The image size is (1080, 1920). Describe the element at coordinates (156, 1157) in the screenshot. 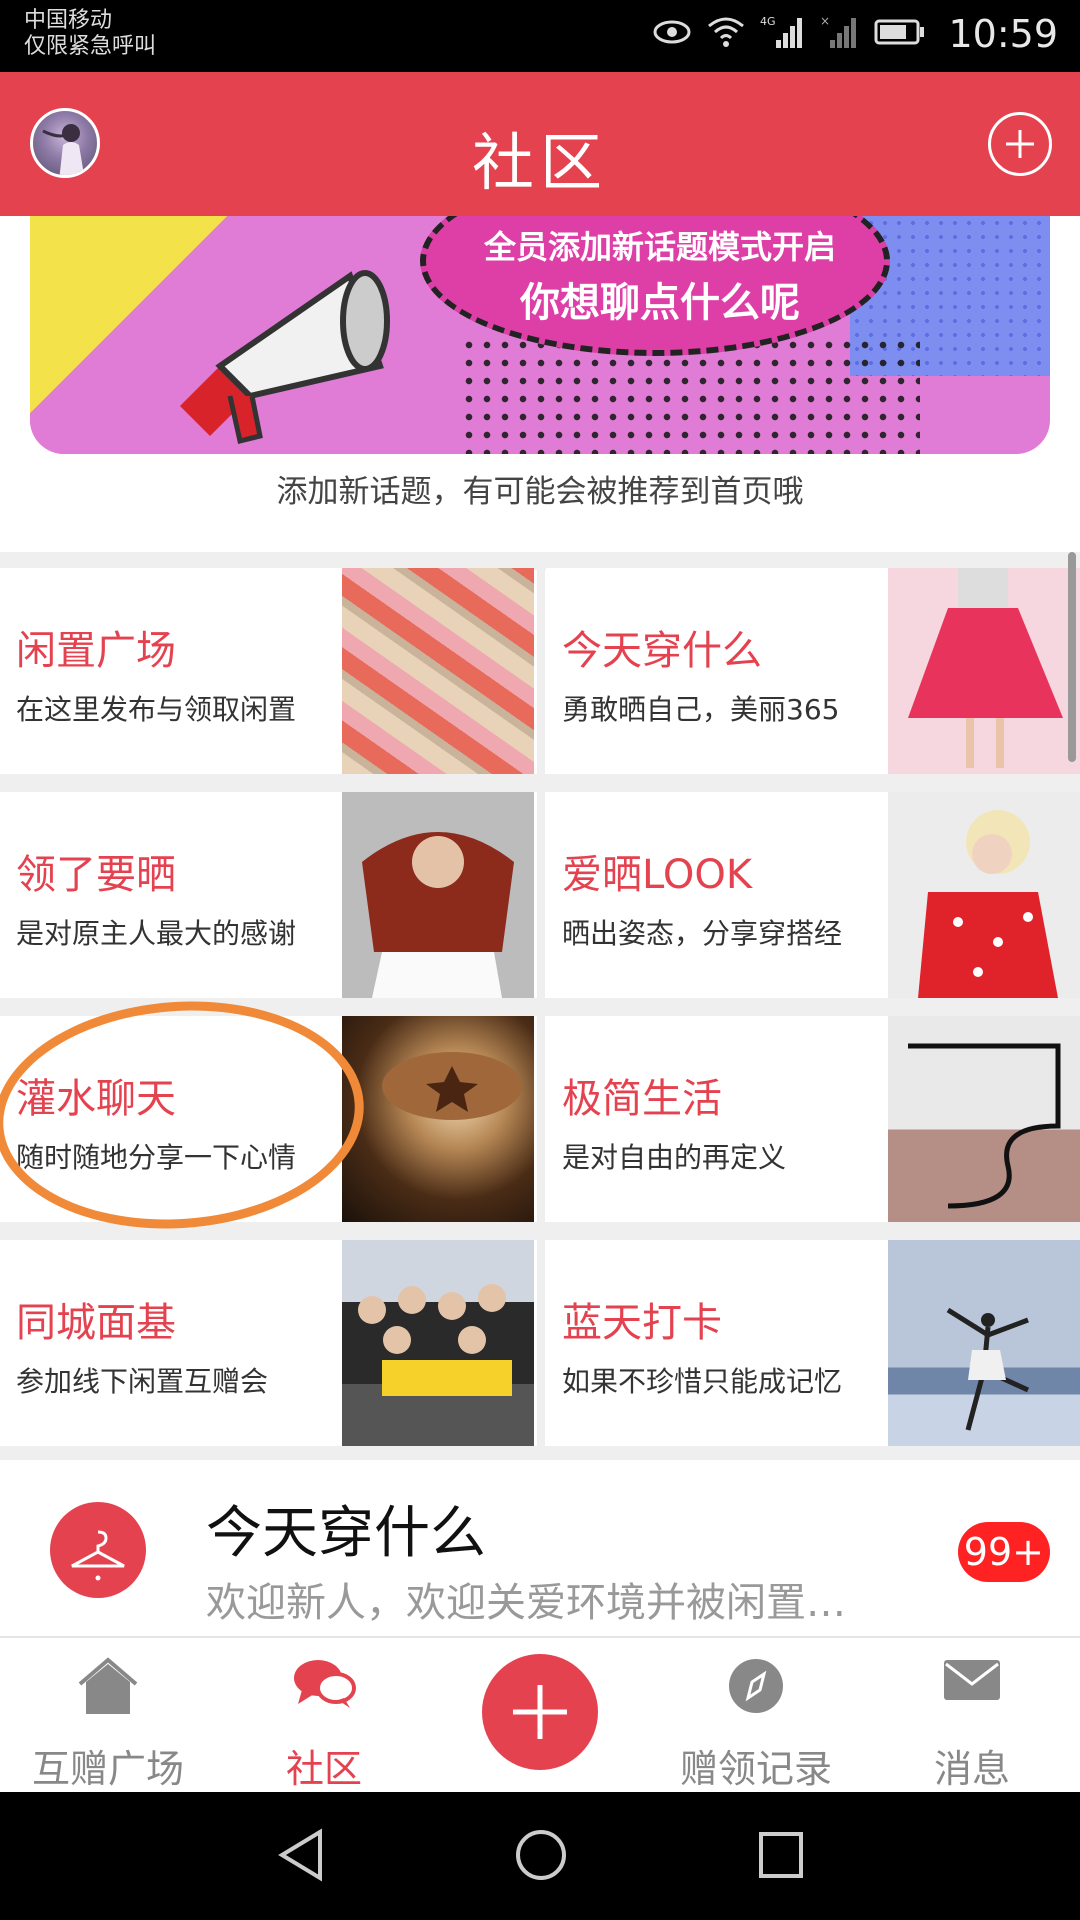

I see `topic-desc: 随时随地分享一下心情` at that location.